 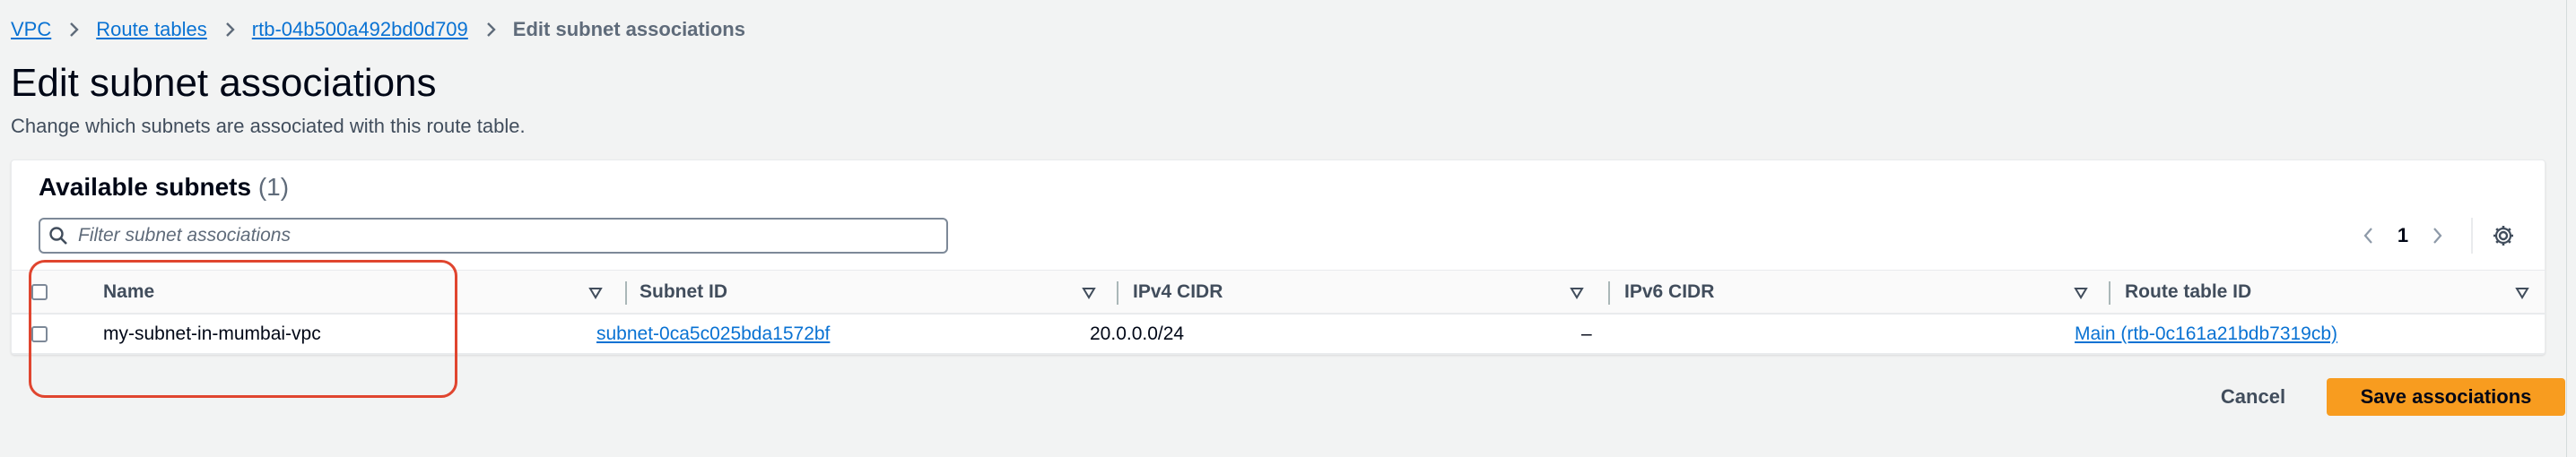 I want to click on page-number: 1, so click(x=2403, y=235).